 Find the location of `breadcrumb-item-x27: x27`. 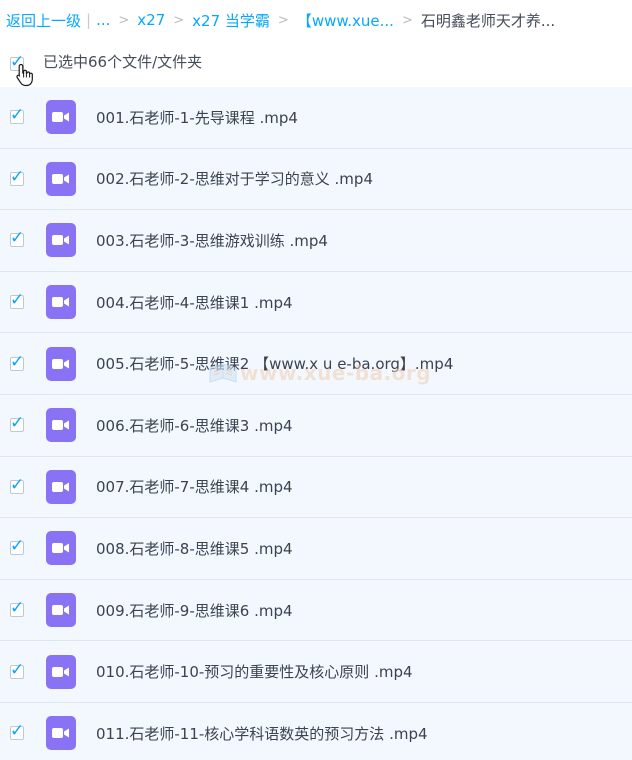

breadcrumb-item-x27: x27 is located at coordinates (151, 20).